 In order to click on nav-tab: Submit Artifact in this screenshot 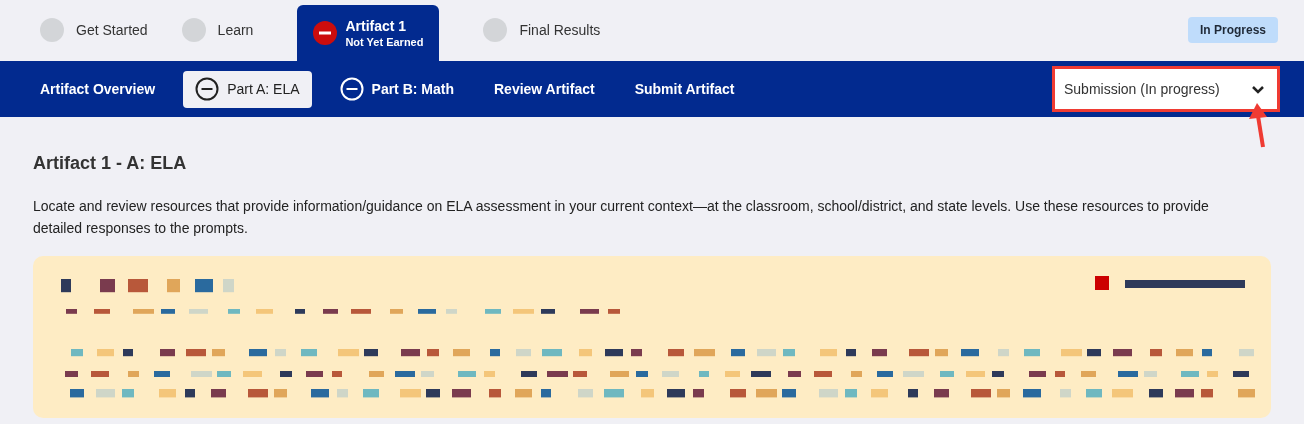, I will do `click(684, 89)`.